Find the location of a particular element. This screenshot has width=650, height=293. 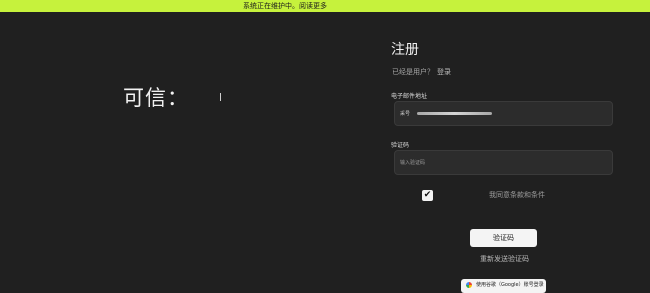

email-field-wrapper is located at coordinates (503, 113).